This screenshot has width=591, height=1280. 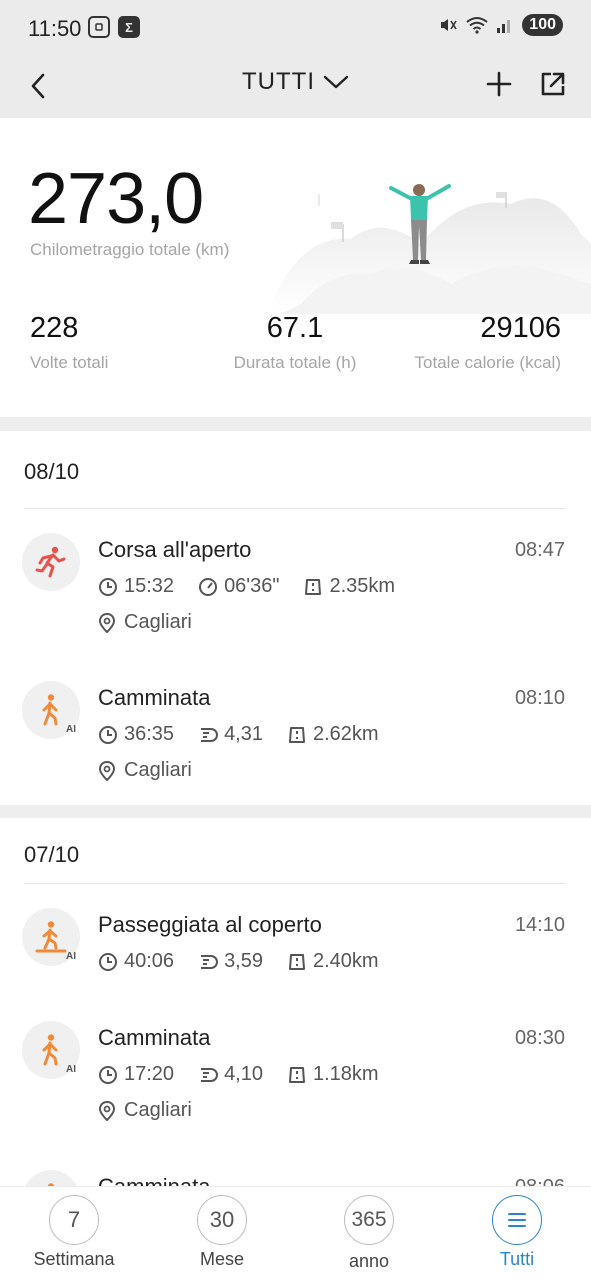 I want to click on share-button, so click(x=553, y=84).